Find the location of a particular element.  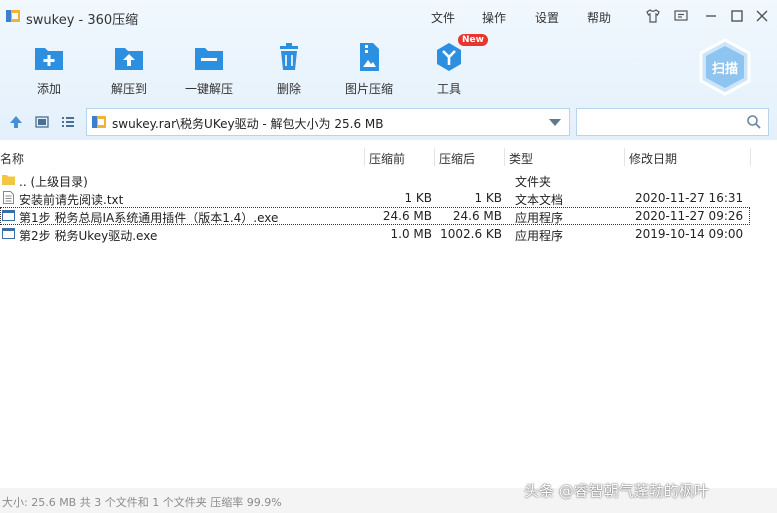

file-name: 第2步 税务Ukey驱动.exe is located at coordinates (88, 236).